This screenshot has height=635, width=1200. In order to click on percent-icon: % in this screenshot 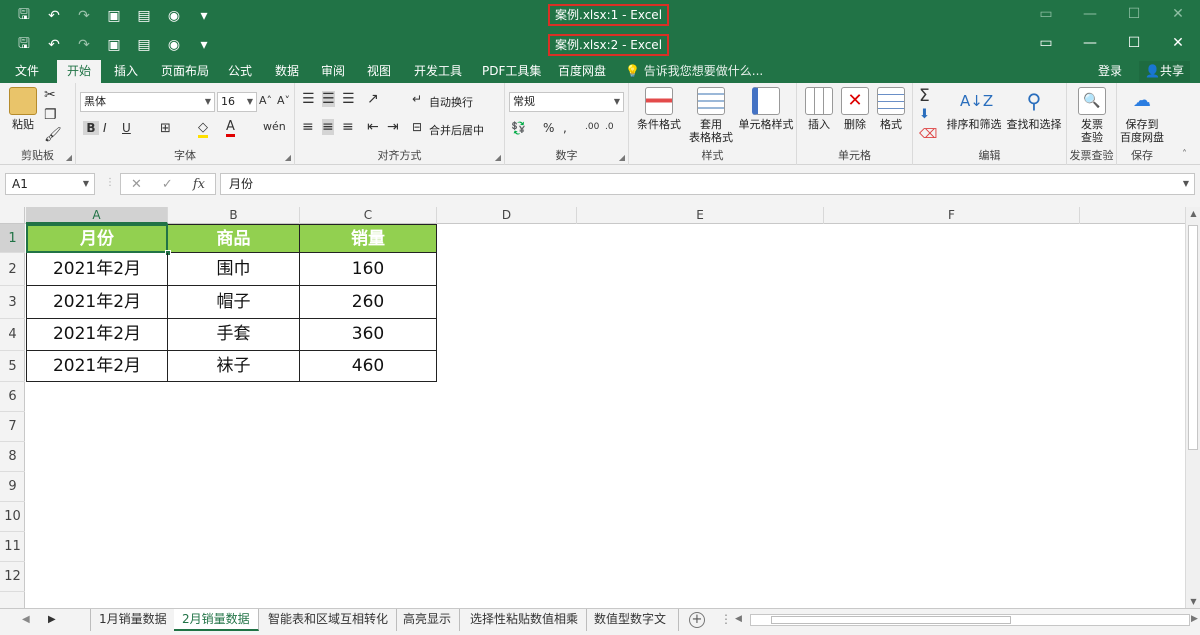, I will do `click(548, 128)`.